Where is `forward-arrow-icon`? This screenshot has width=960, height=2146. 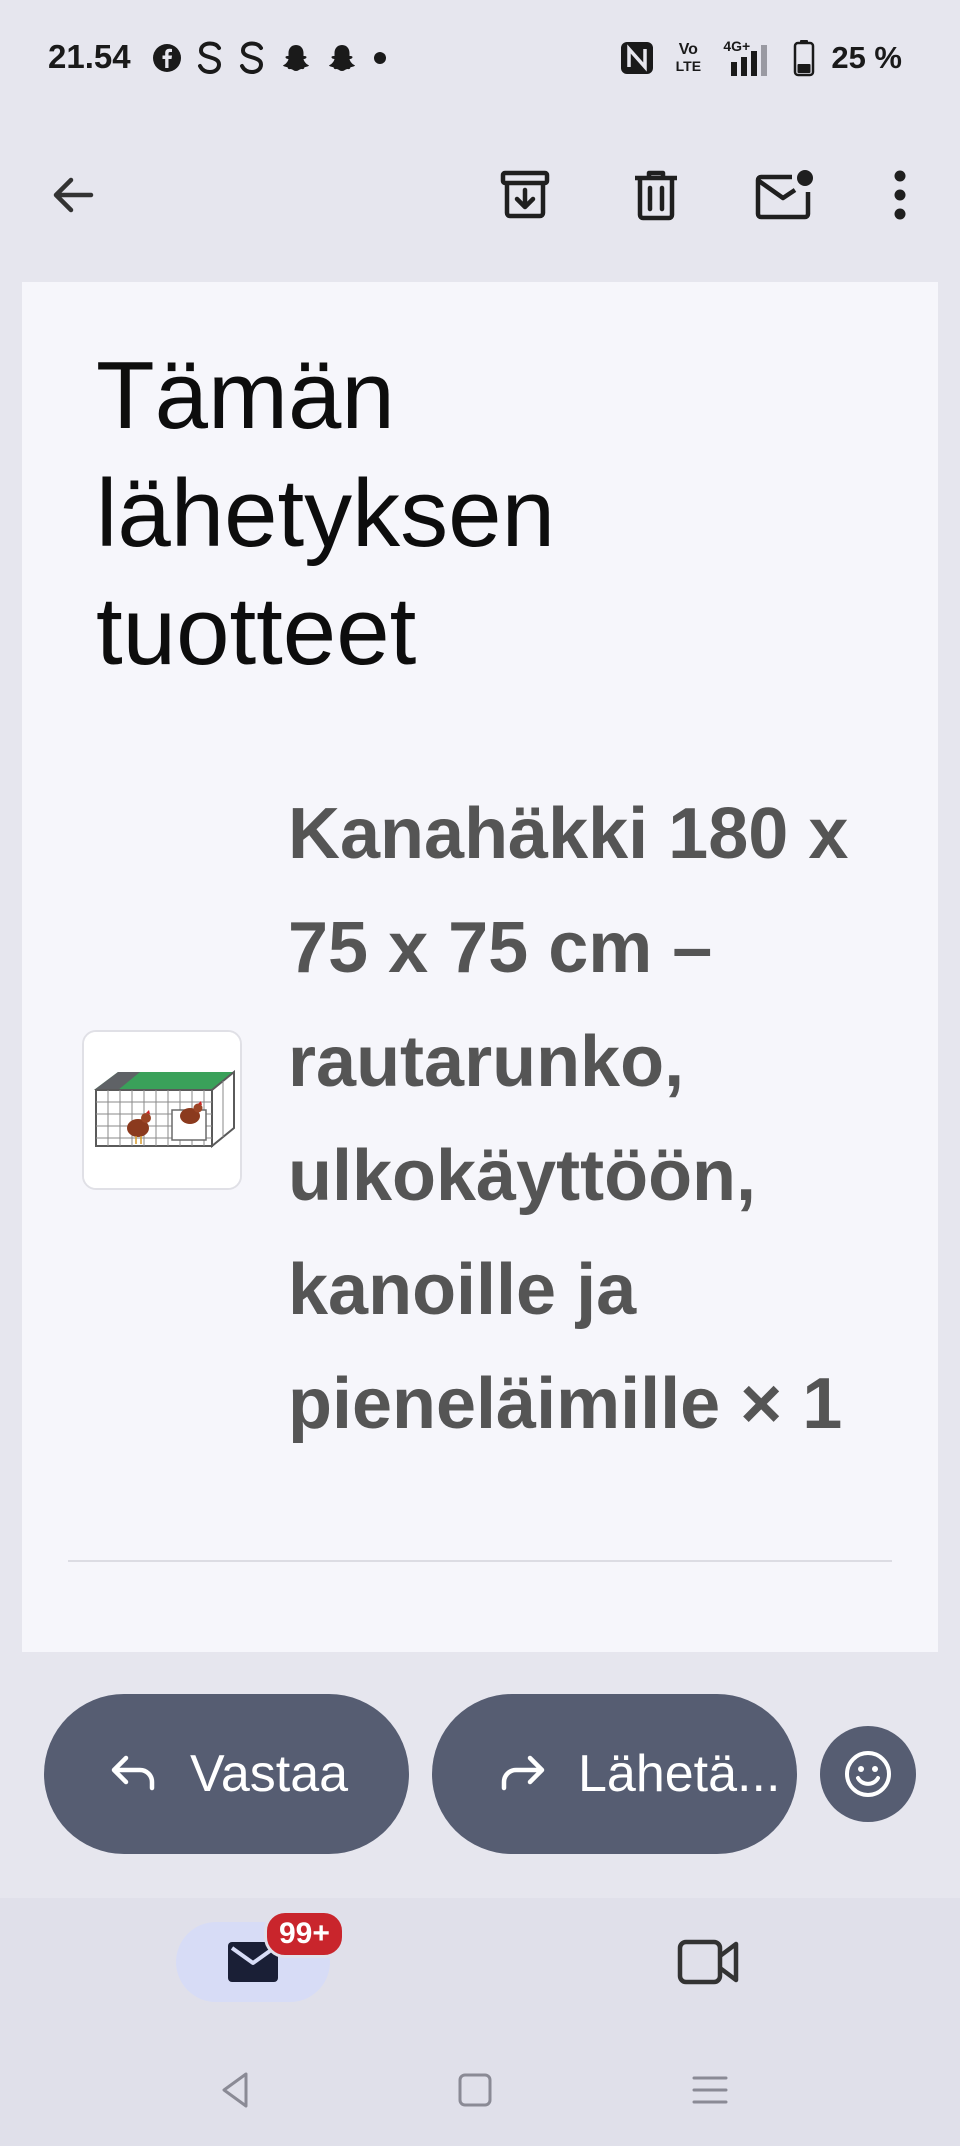 forward-arrow-icon is located at coordinates (523, 1773).